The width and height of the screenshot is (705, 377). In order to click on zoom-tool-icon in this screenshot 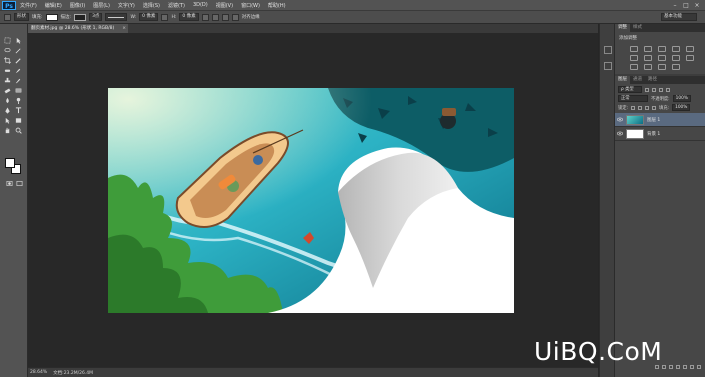, I will do `click(18, 130)`.